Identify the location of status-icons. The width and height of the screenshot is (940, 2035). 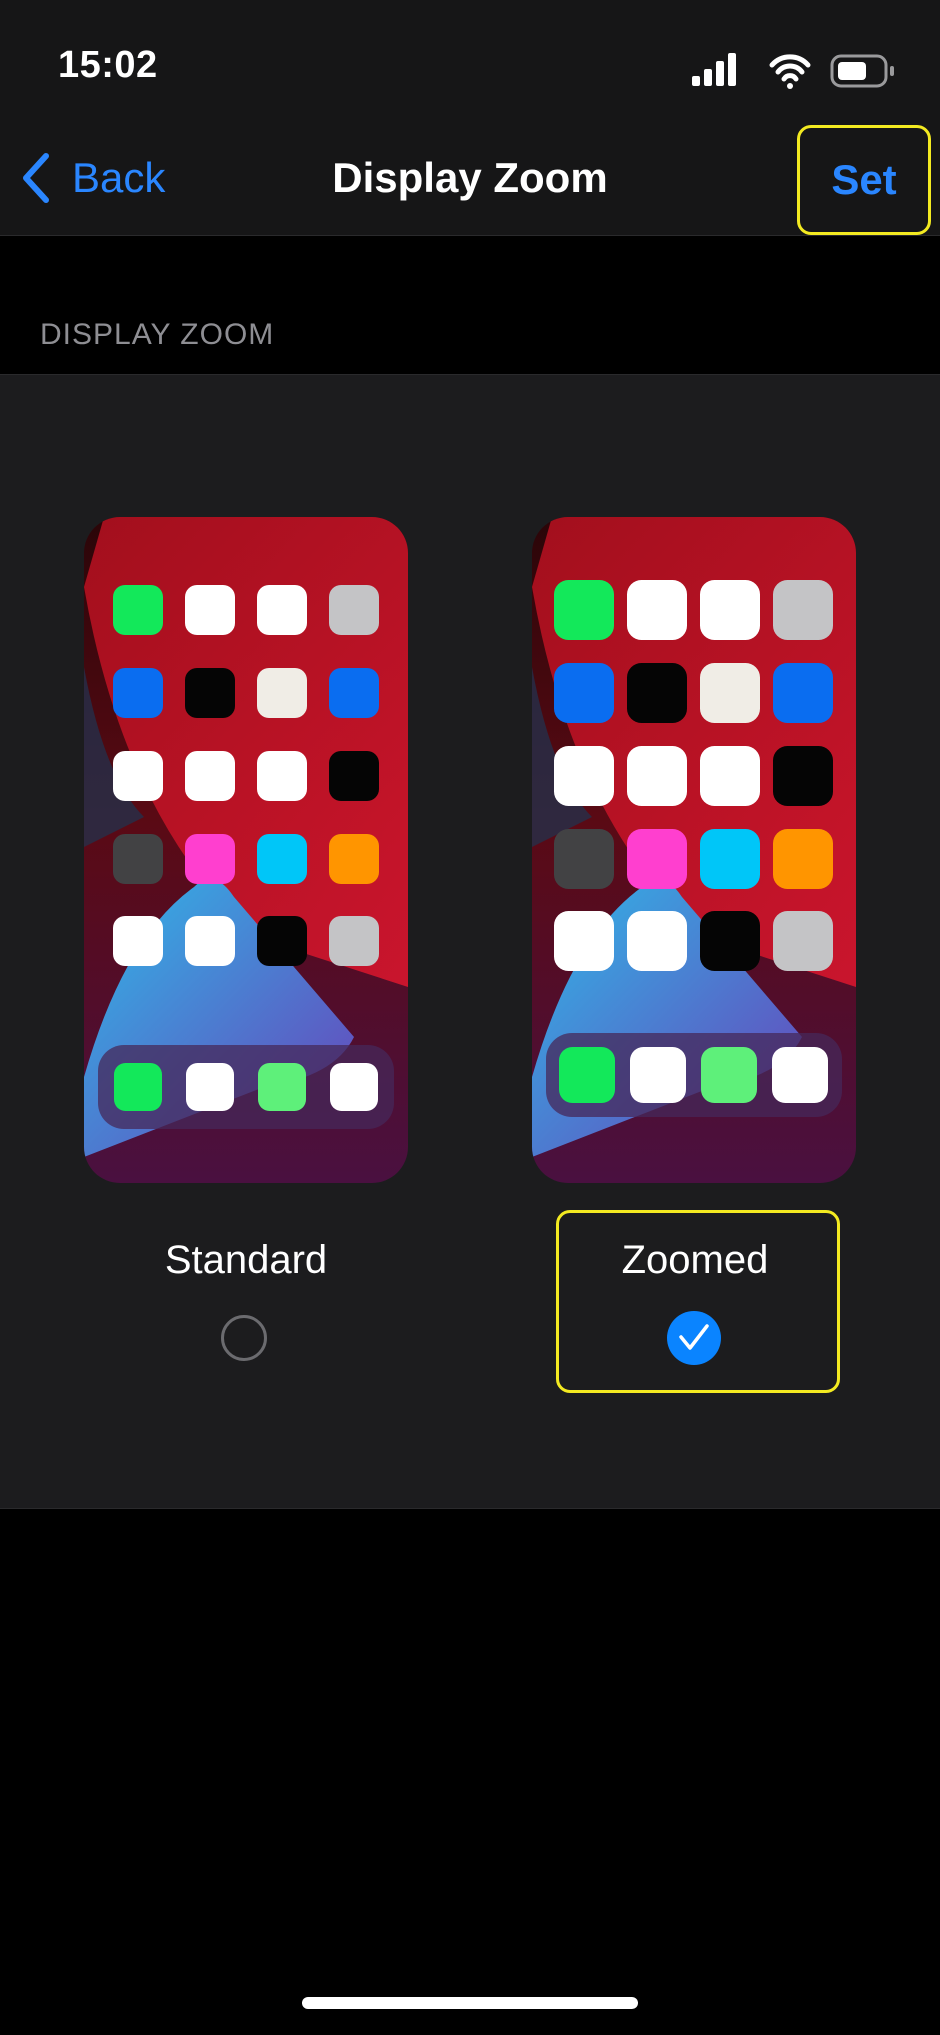
(793, 71).